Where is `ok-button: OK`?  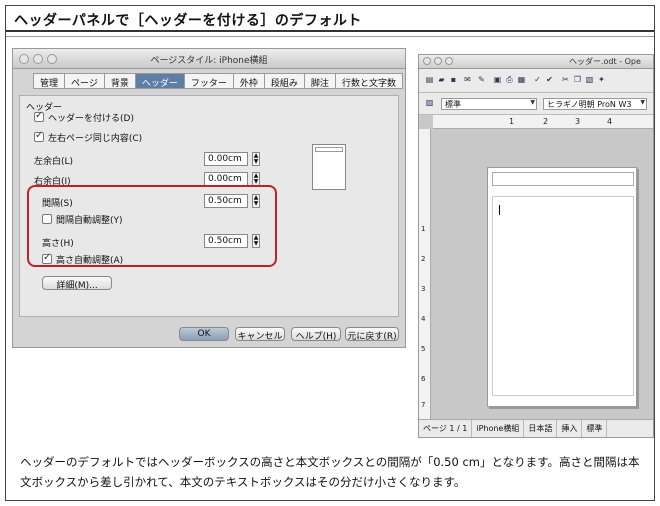 ok-button: OK is located at coordinates (204, 334).